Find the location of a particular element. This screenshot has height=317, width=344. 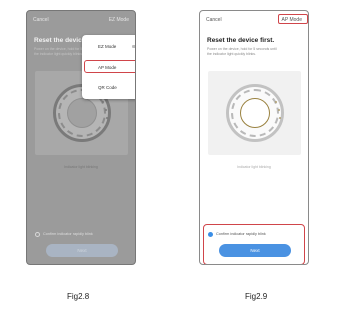

tag-icon is located at coordinates (133, 46).